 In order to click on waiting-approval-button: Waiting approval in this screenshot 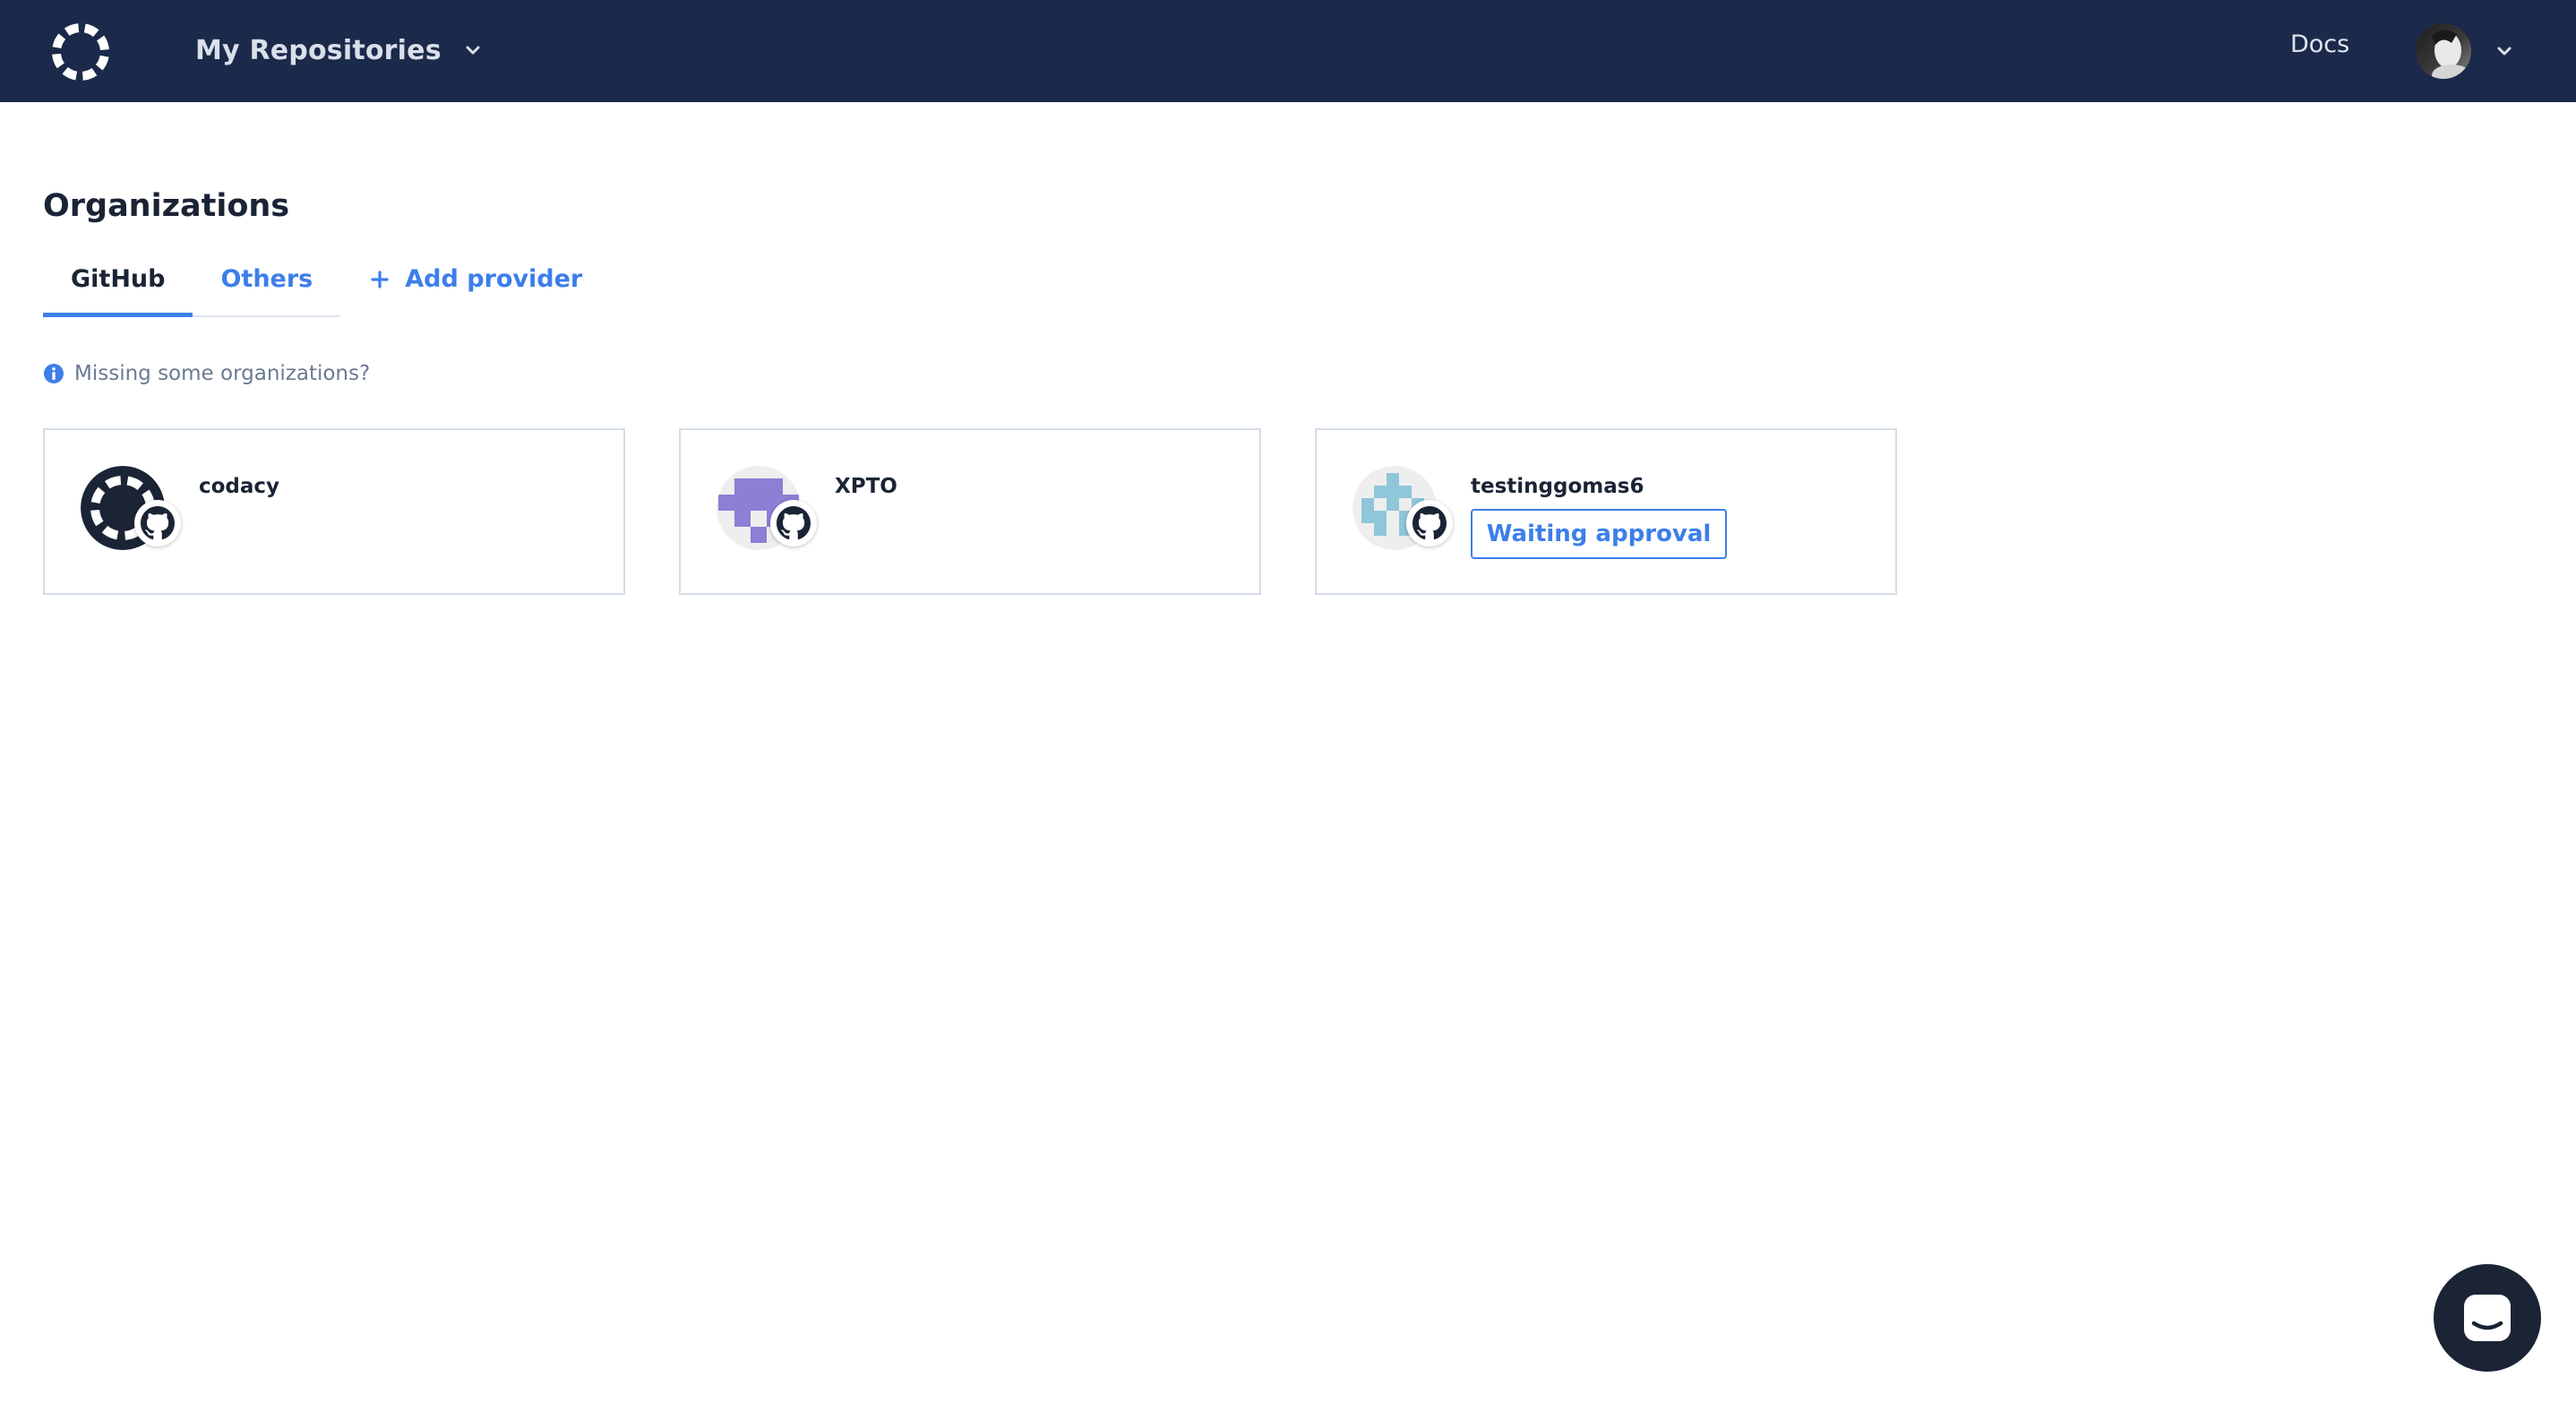, I will do `click(1599, 534)`.